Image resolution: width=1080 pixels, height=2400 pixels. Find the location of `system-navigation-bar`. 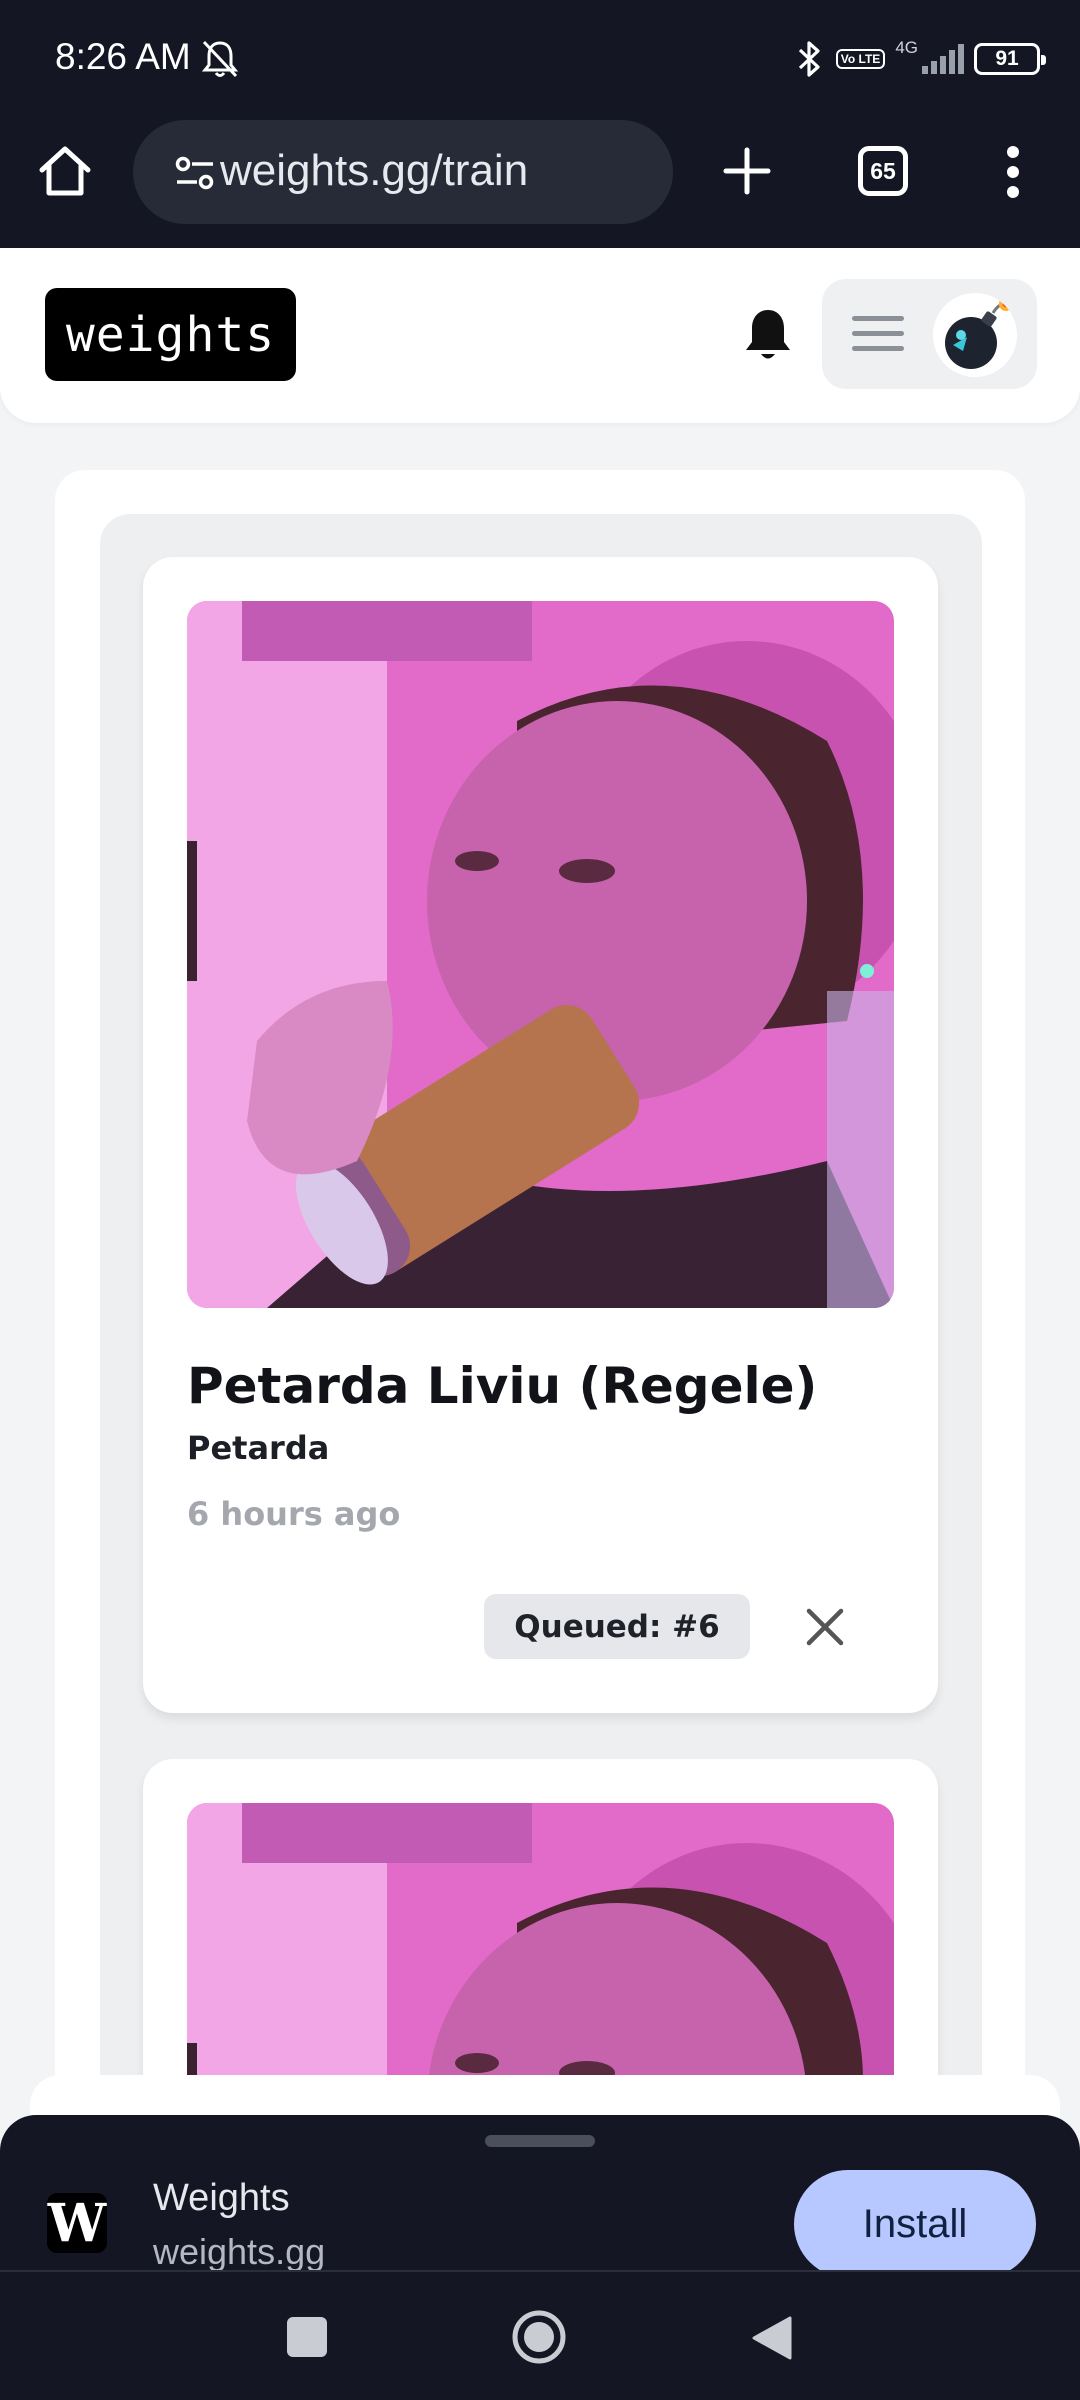

system-navigation-bar is located at coordinates (540, 2335).